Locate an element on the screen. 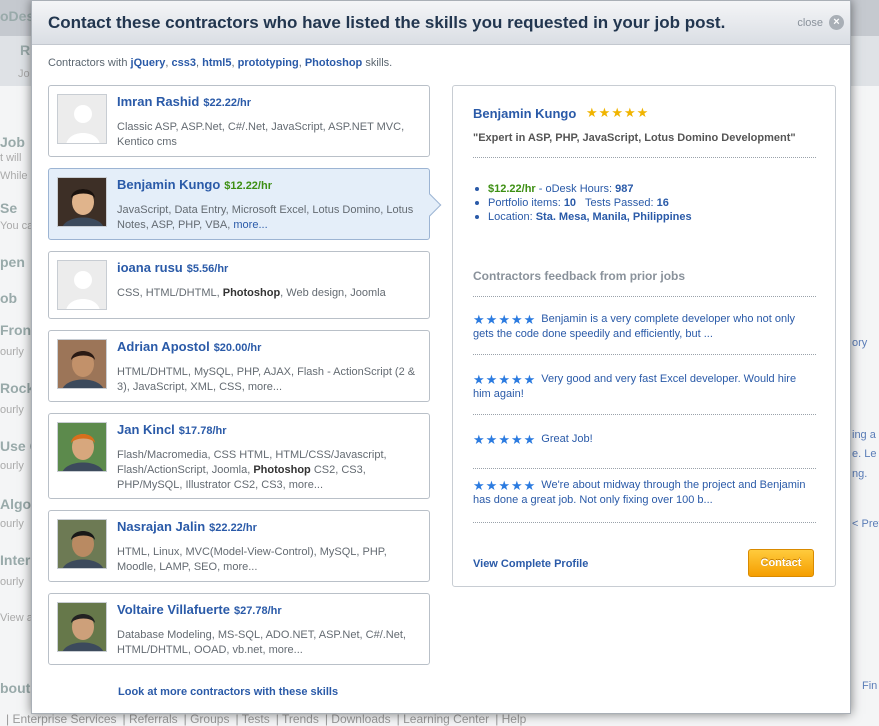  contractor-name: Adrian Apostol $20.00/hr is located at coordinates (189, 346).